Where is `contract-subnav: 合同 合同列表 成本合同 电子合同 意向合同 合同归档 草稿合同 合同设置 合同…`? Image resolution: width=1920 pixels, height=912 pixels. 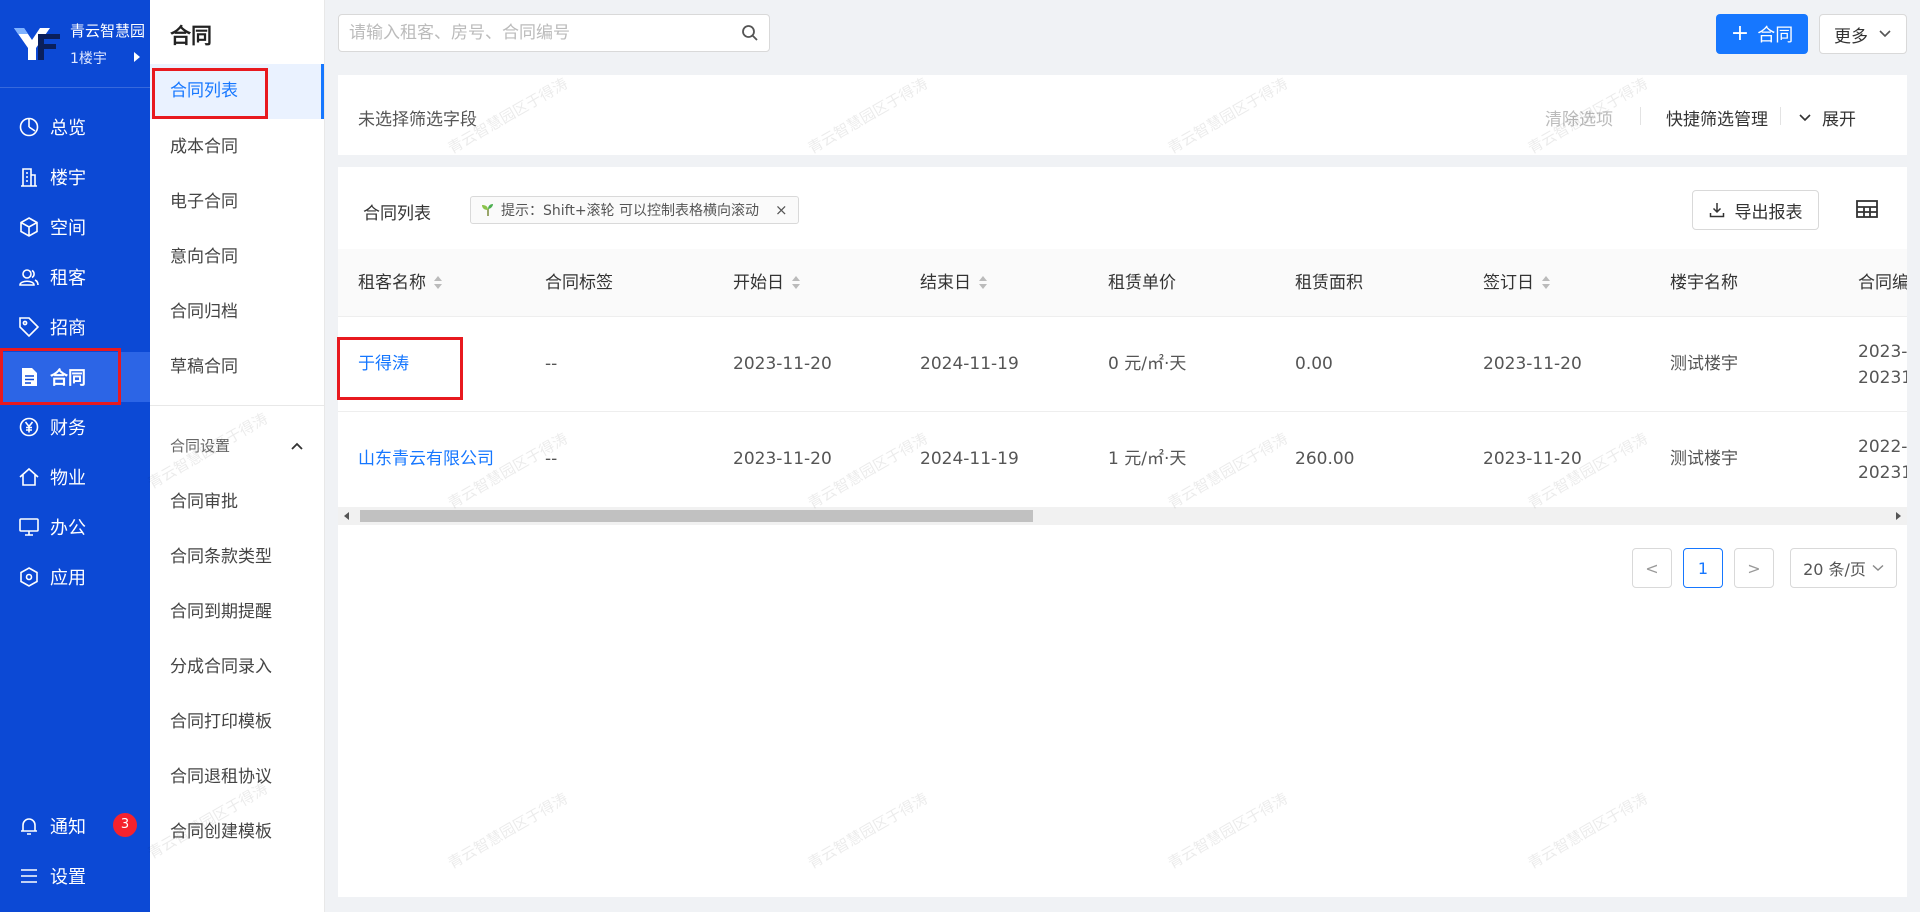
contract-subnav: 合同 合同列表 成本合同 电子合同 意向合同 合同归档 草稿合同 合同设置 合同… is located at coordinates (237, 456).